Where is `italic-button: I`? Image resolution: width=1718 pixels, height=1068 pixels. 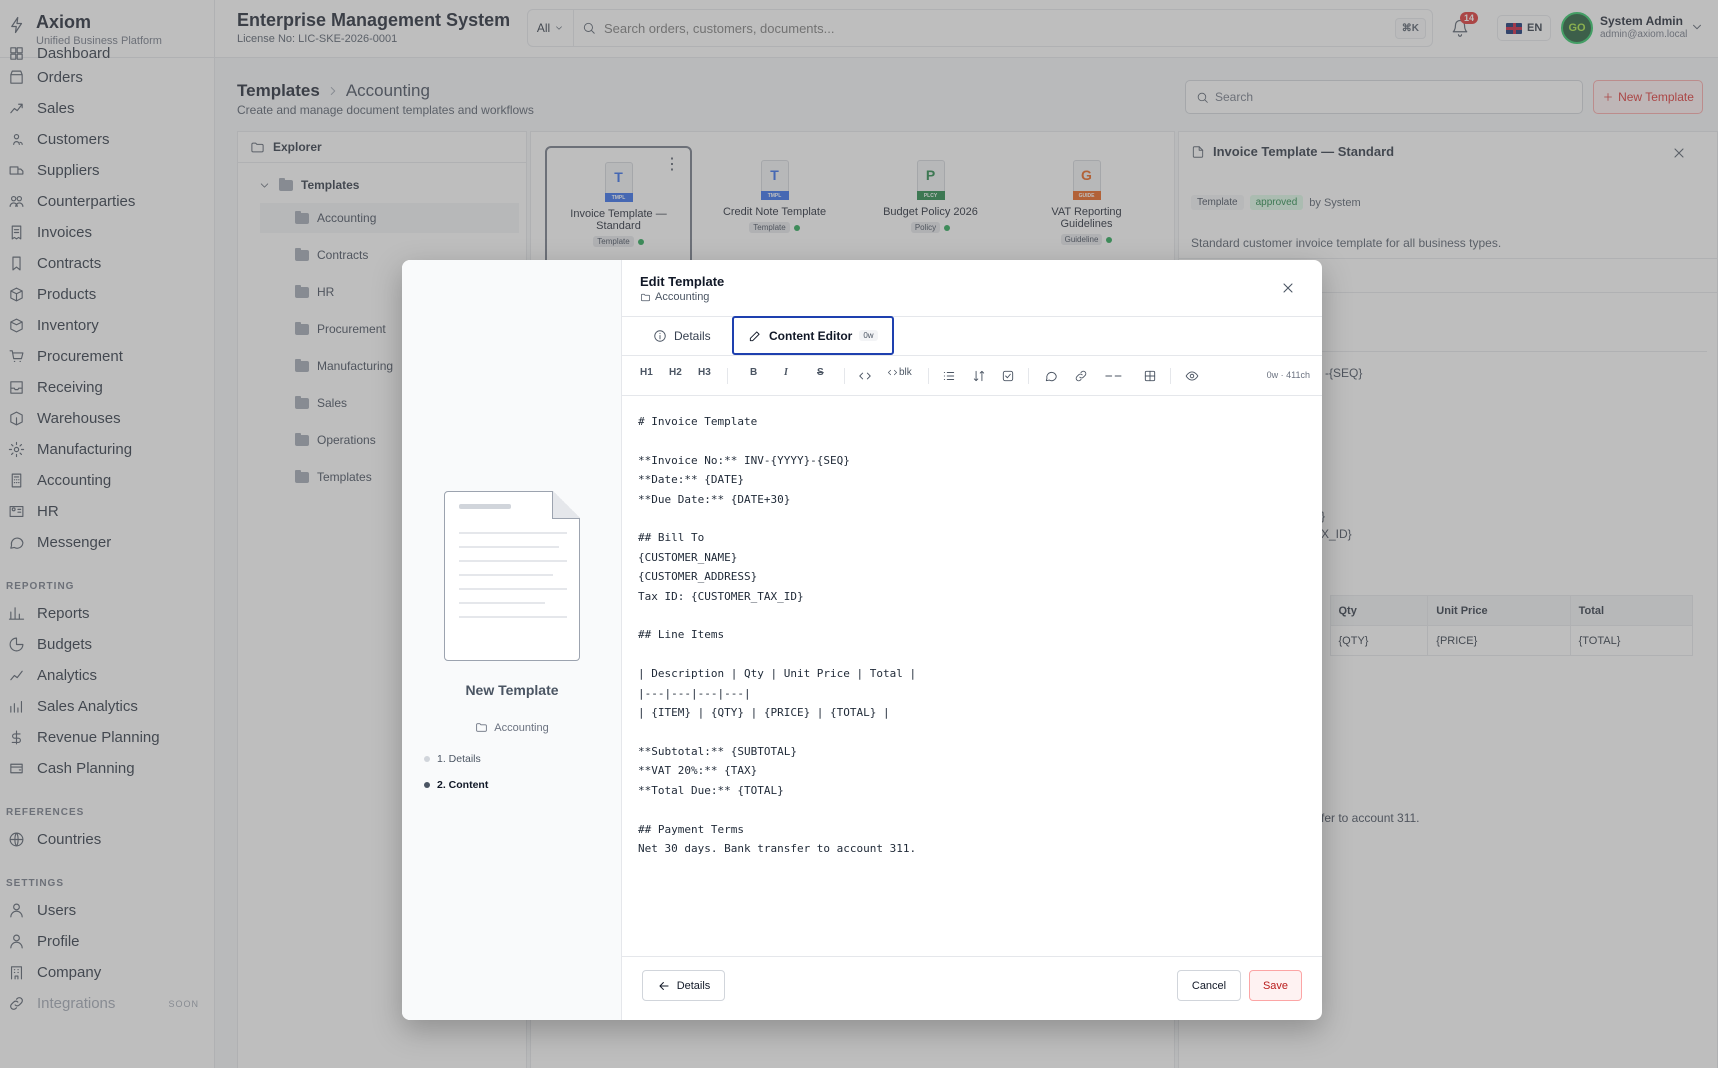
italic-button: I is located at coordinates (786, 372).